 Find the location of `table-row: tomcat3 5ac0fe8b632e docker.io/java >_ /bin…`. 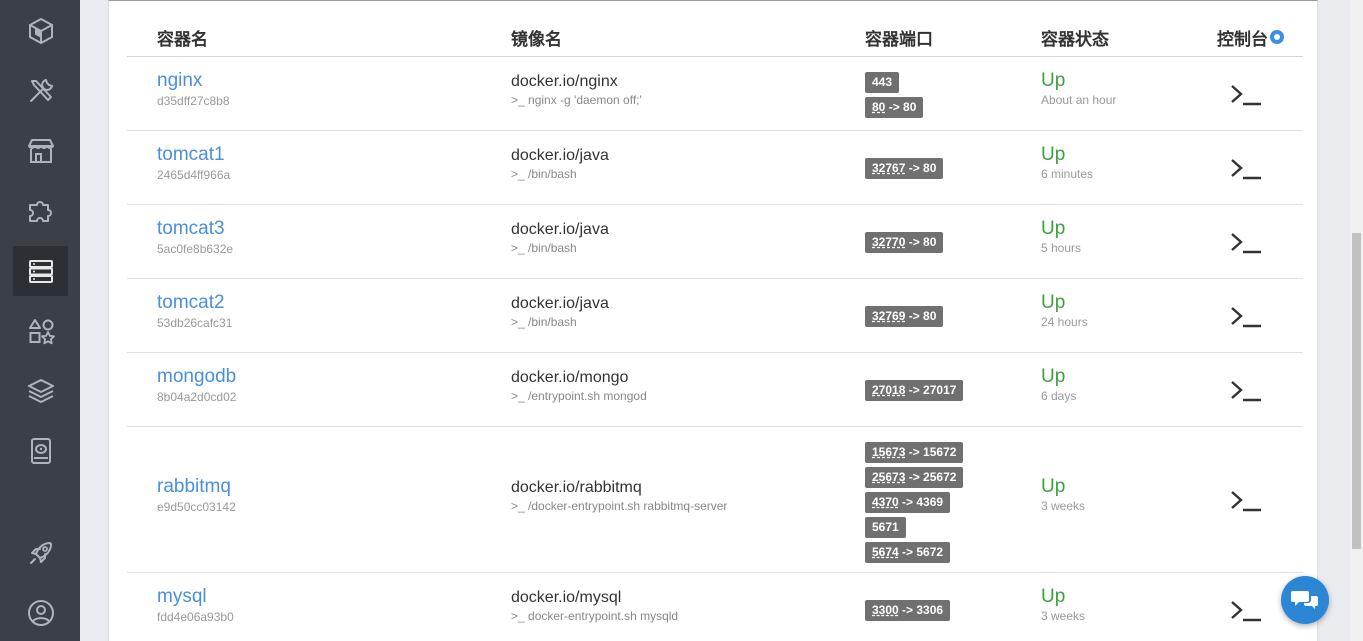

table-row: tomcat3 5ac0fe8b632e docker.io/java >_ /bin… is located at coordinates (715, 242).